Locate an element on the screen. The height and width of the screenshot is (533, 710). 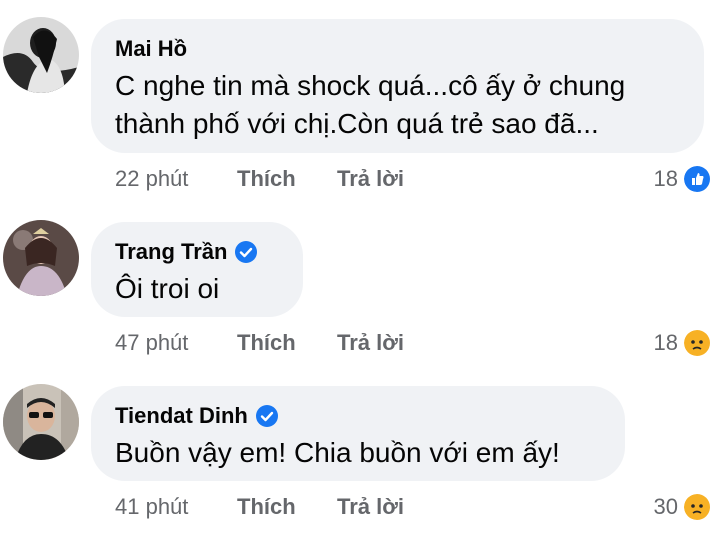
comment-author: Trang Trần is located at coordinates (197, 252).